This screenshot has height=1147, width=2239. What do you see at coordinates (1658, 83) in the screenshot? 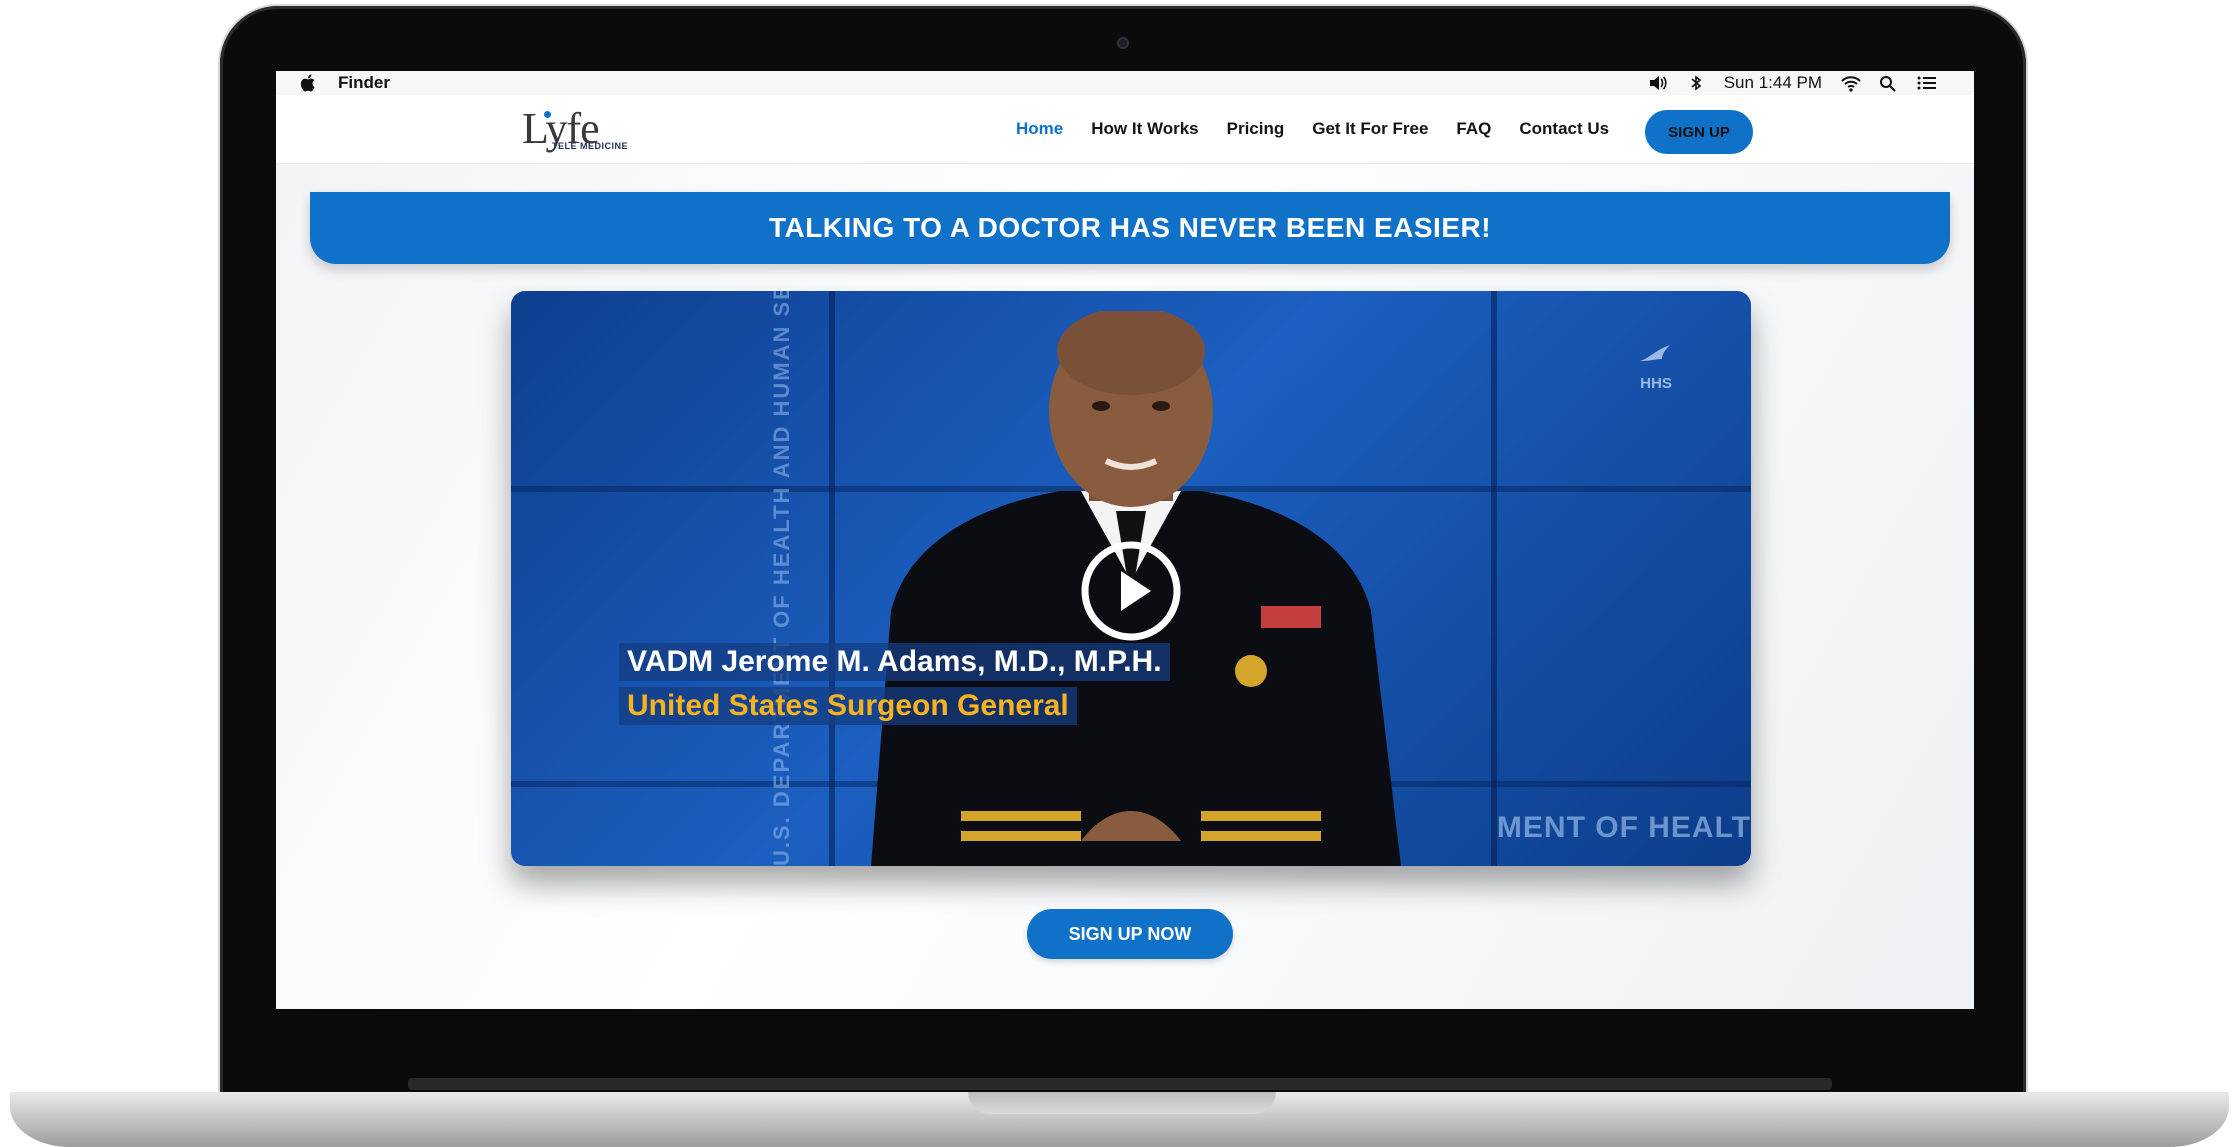
I see `volume-icon` at bounding box center [1658, 83].